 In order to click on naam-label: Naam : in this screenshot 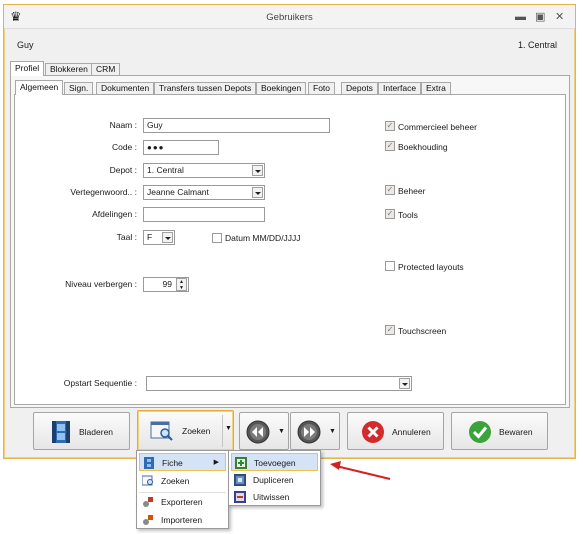, I will do `click(123, 125)`.